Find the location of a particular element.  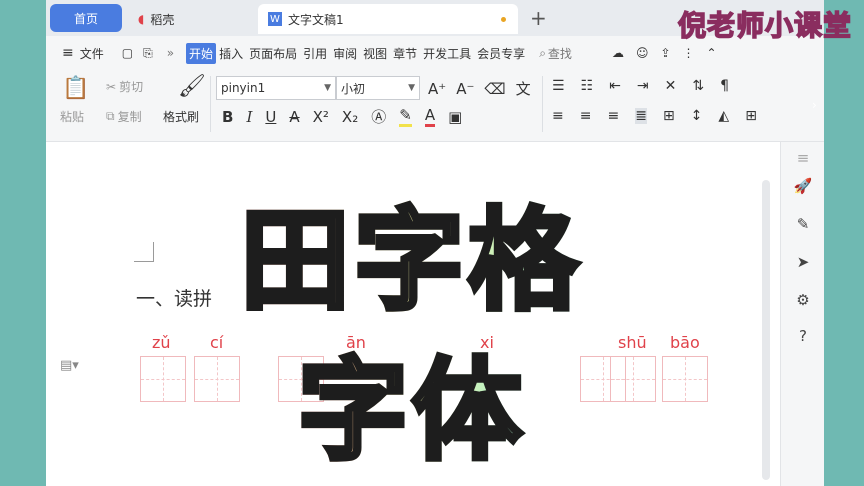

channel-watermark: 倪老师小课堂 is located at coordinates (764, 25).